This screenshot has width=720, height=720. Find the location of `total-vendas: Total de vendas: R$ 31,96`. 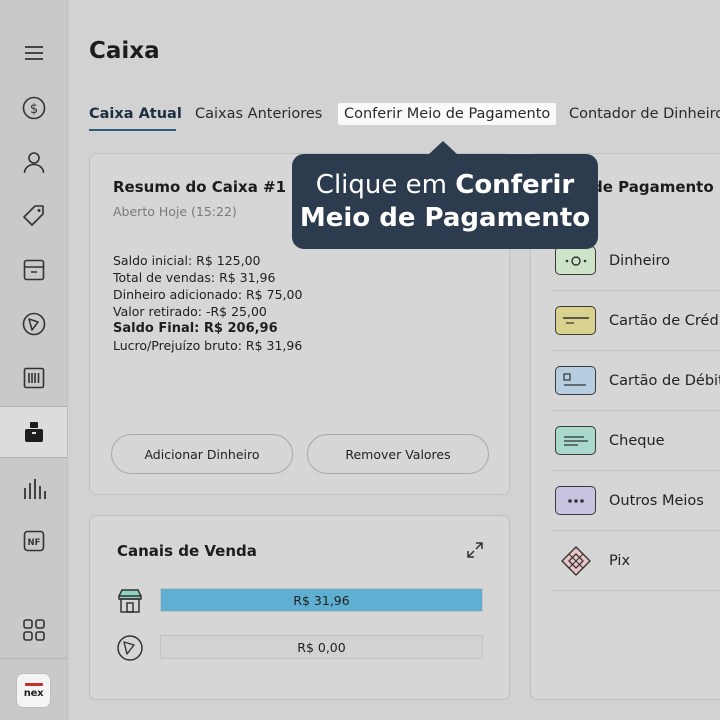

total-vendas: Total de vendas: R$ 31,96 is located at coordinates (194, 277).